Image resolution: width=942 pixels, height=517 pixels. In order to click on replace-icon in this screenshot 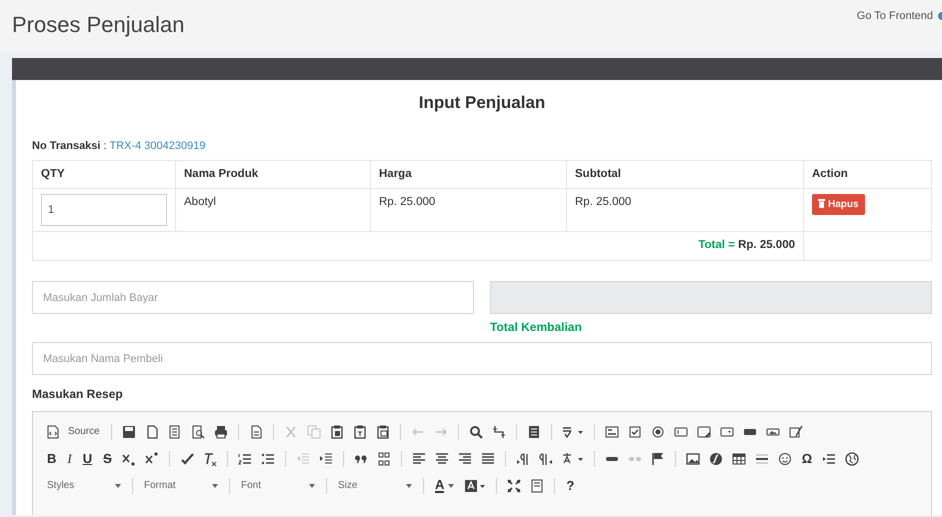, I will do `click(498, 432)`.